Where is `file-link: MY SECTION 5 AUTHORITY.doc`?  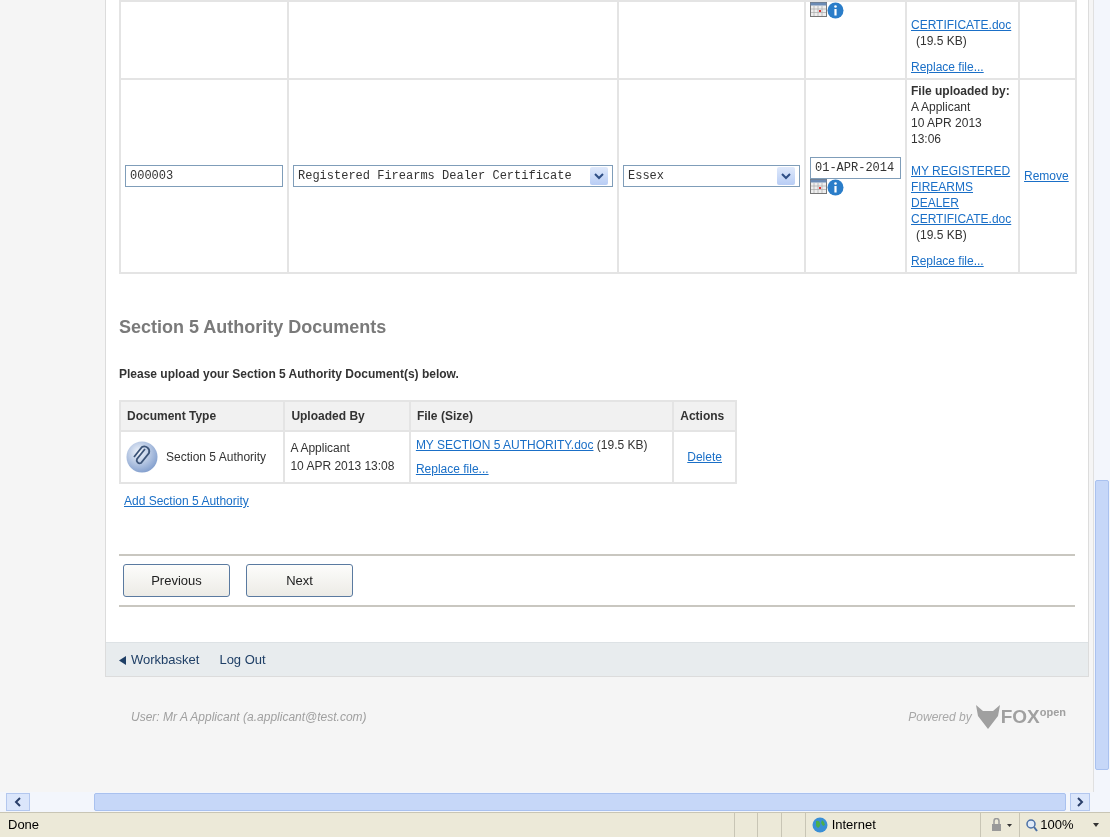 file-link: MY SECTION 5 AUTHORITY.doc is located at coordinates (504, 445).